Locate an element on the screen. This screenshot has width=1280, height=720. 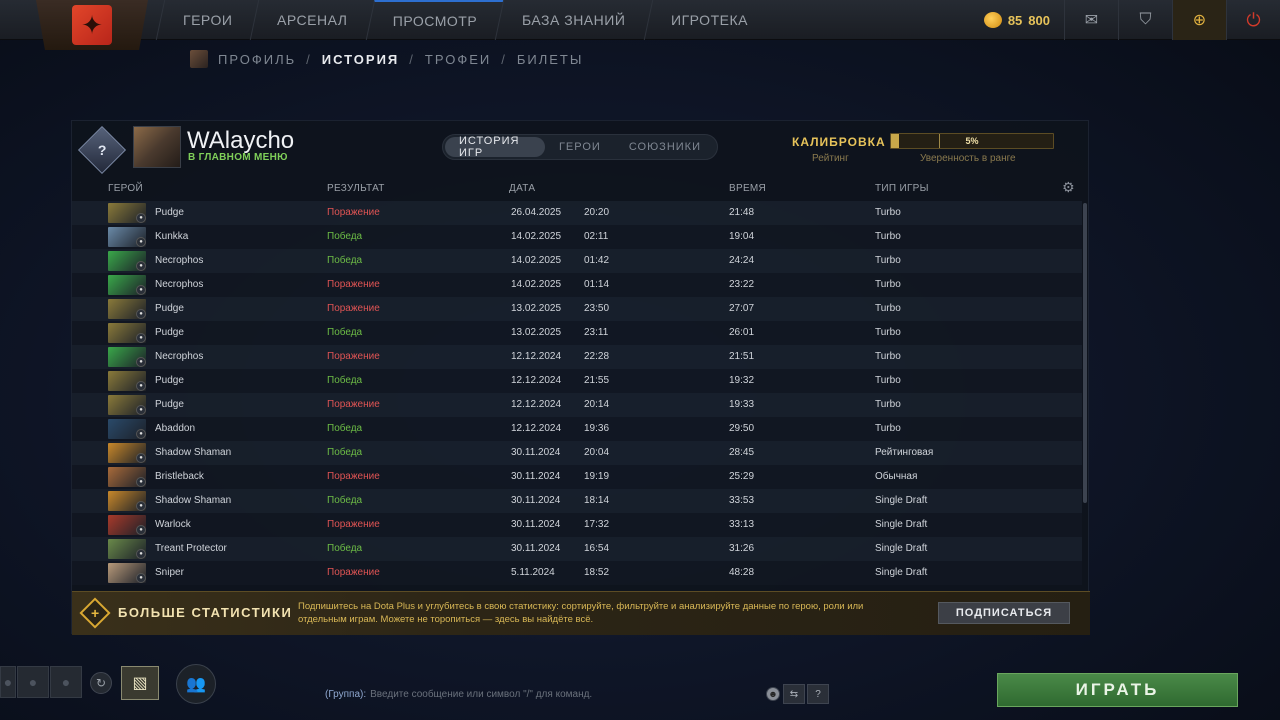
match-time: 20:14 is located at coordinates (597, 404).